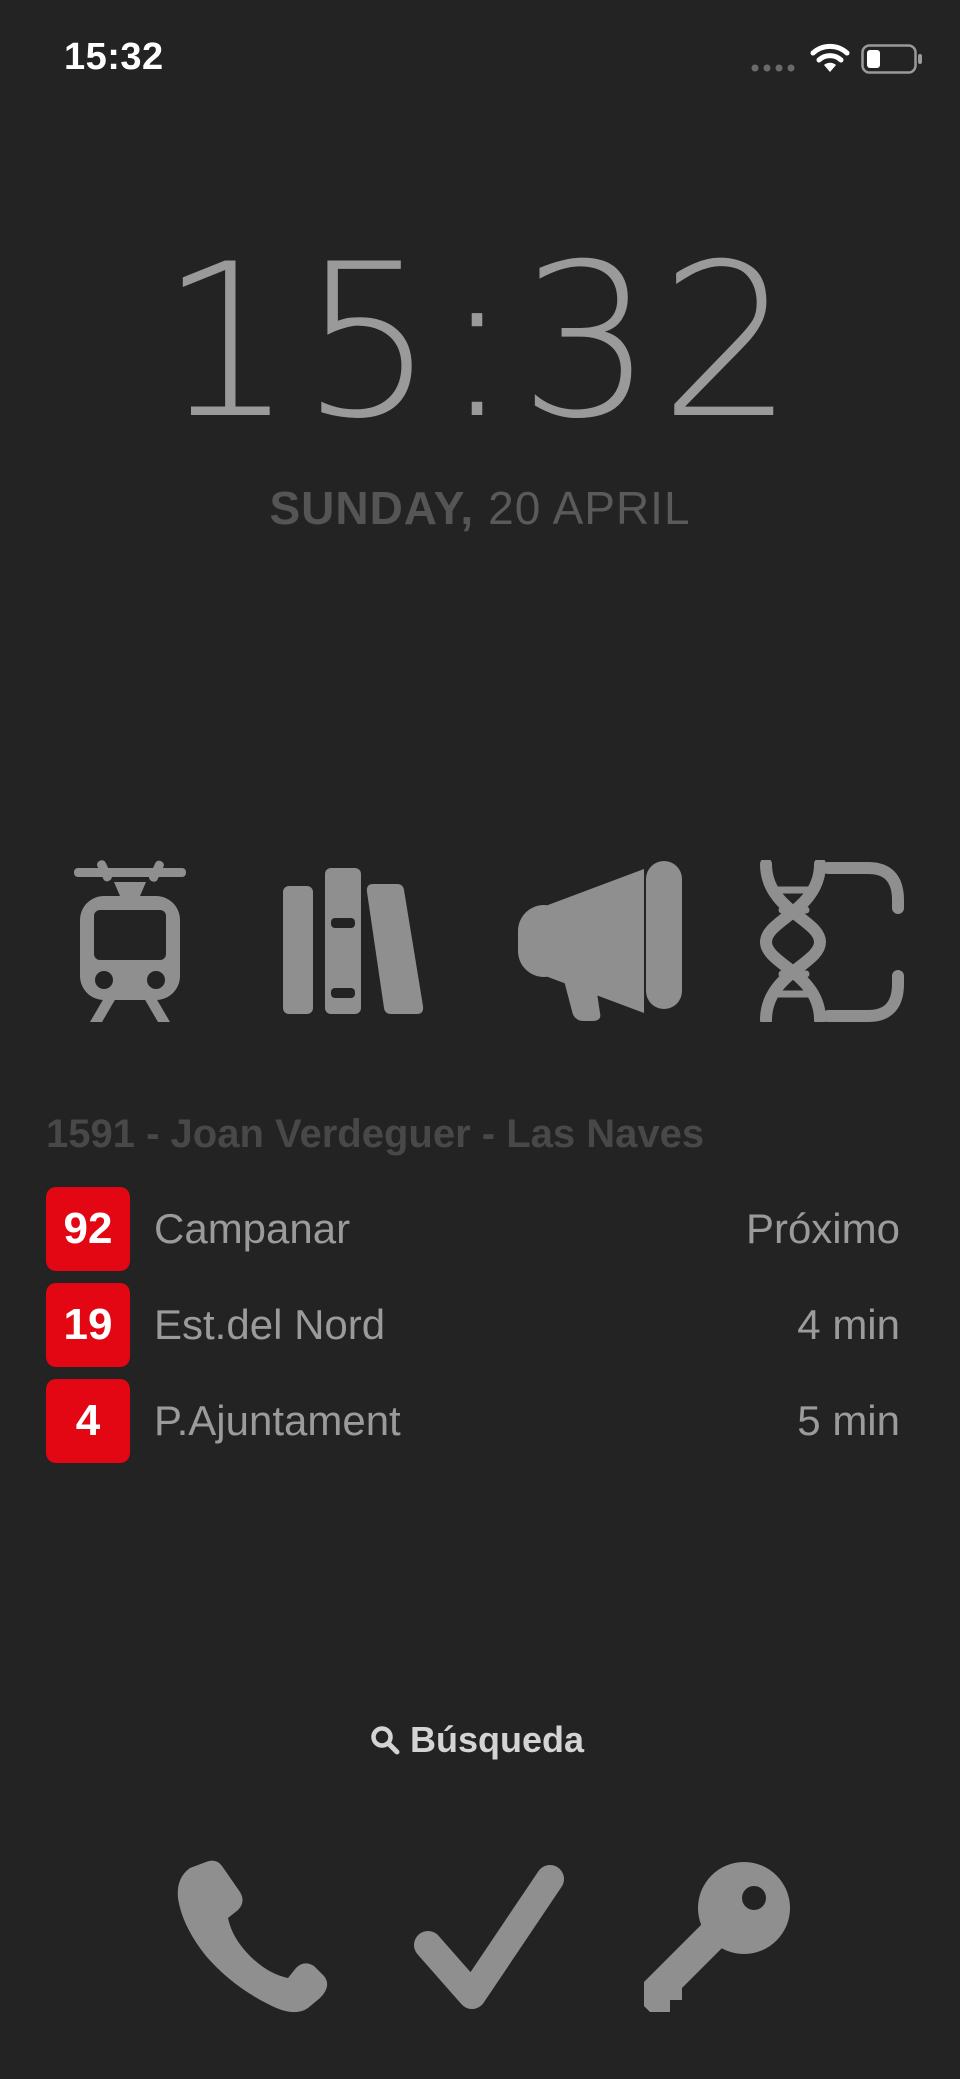 This screenshot has height=2079, width=960. Describe the element at coordinates (773, 68) in the screenshot. I see `cellular-signal-icon` at that location.